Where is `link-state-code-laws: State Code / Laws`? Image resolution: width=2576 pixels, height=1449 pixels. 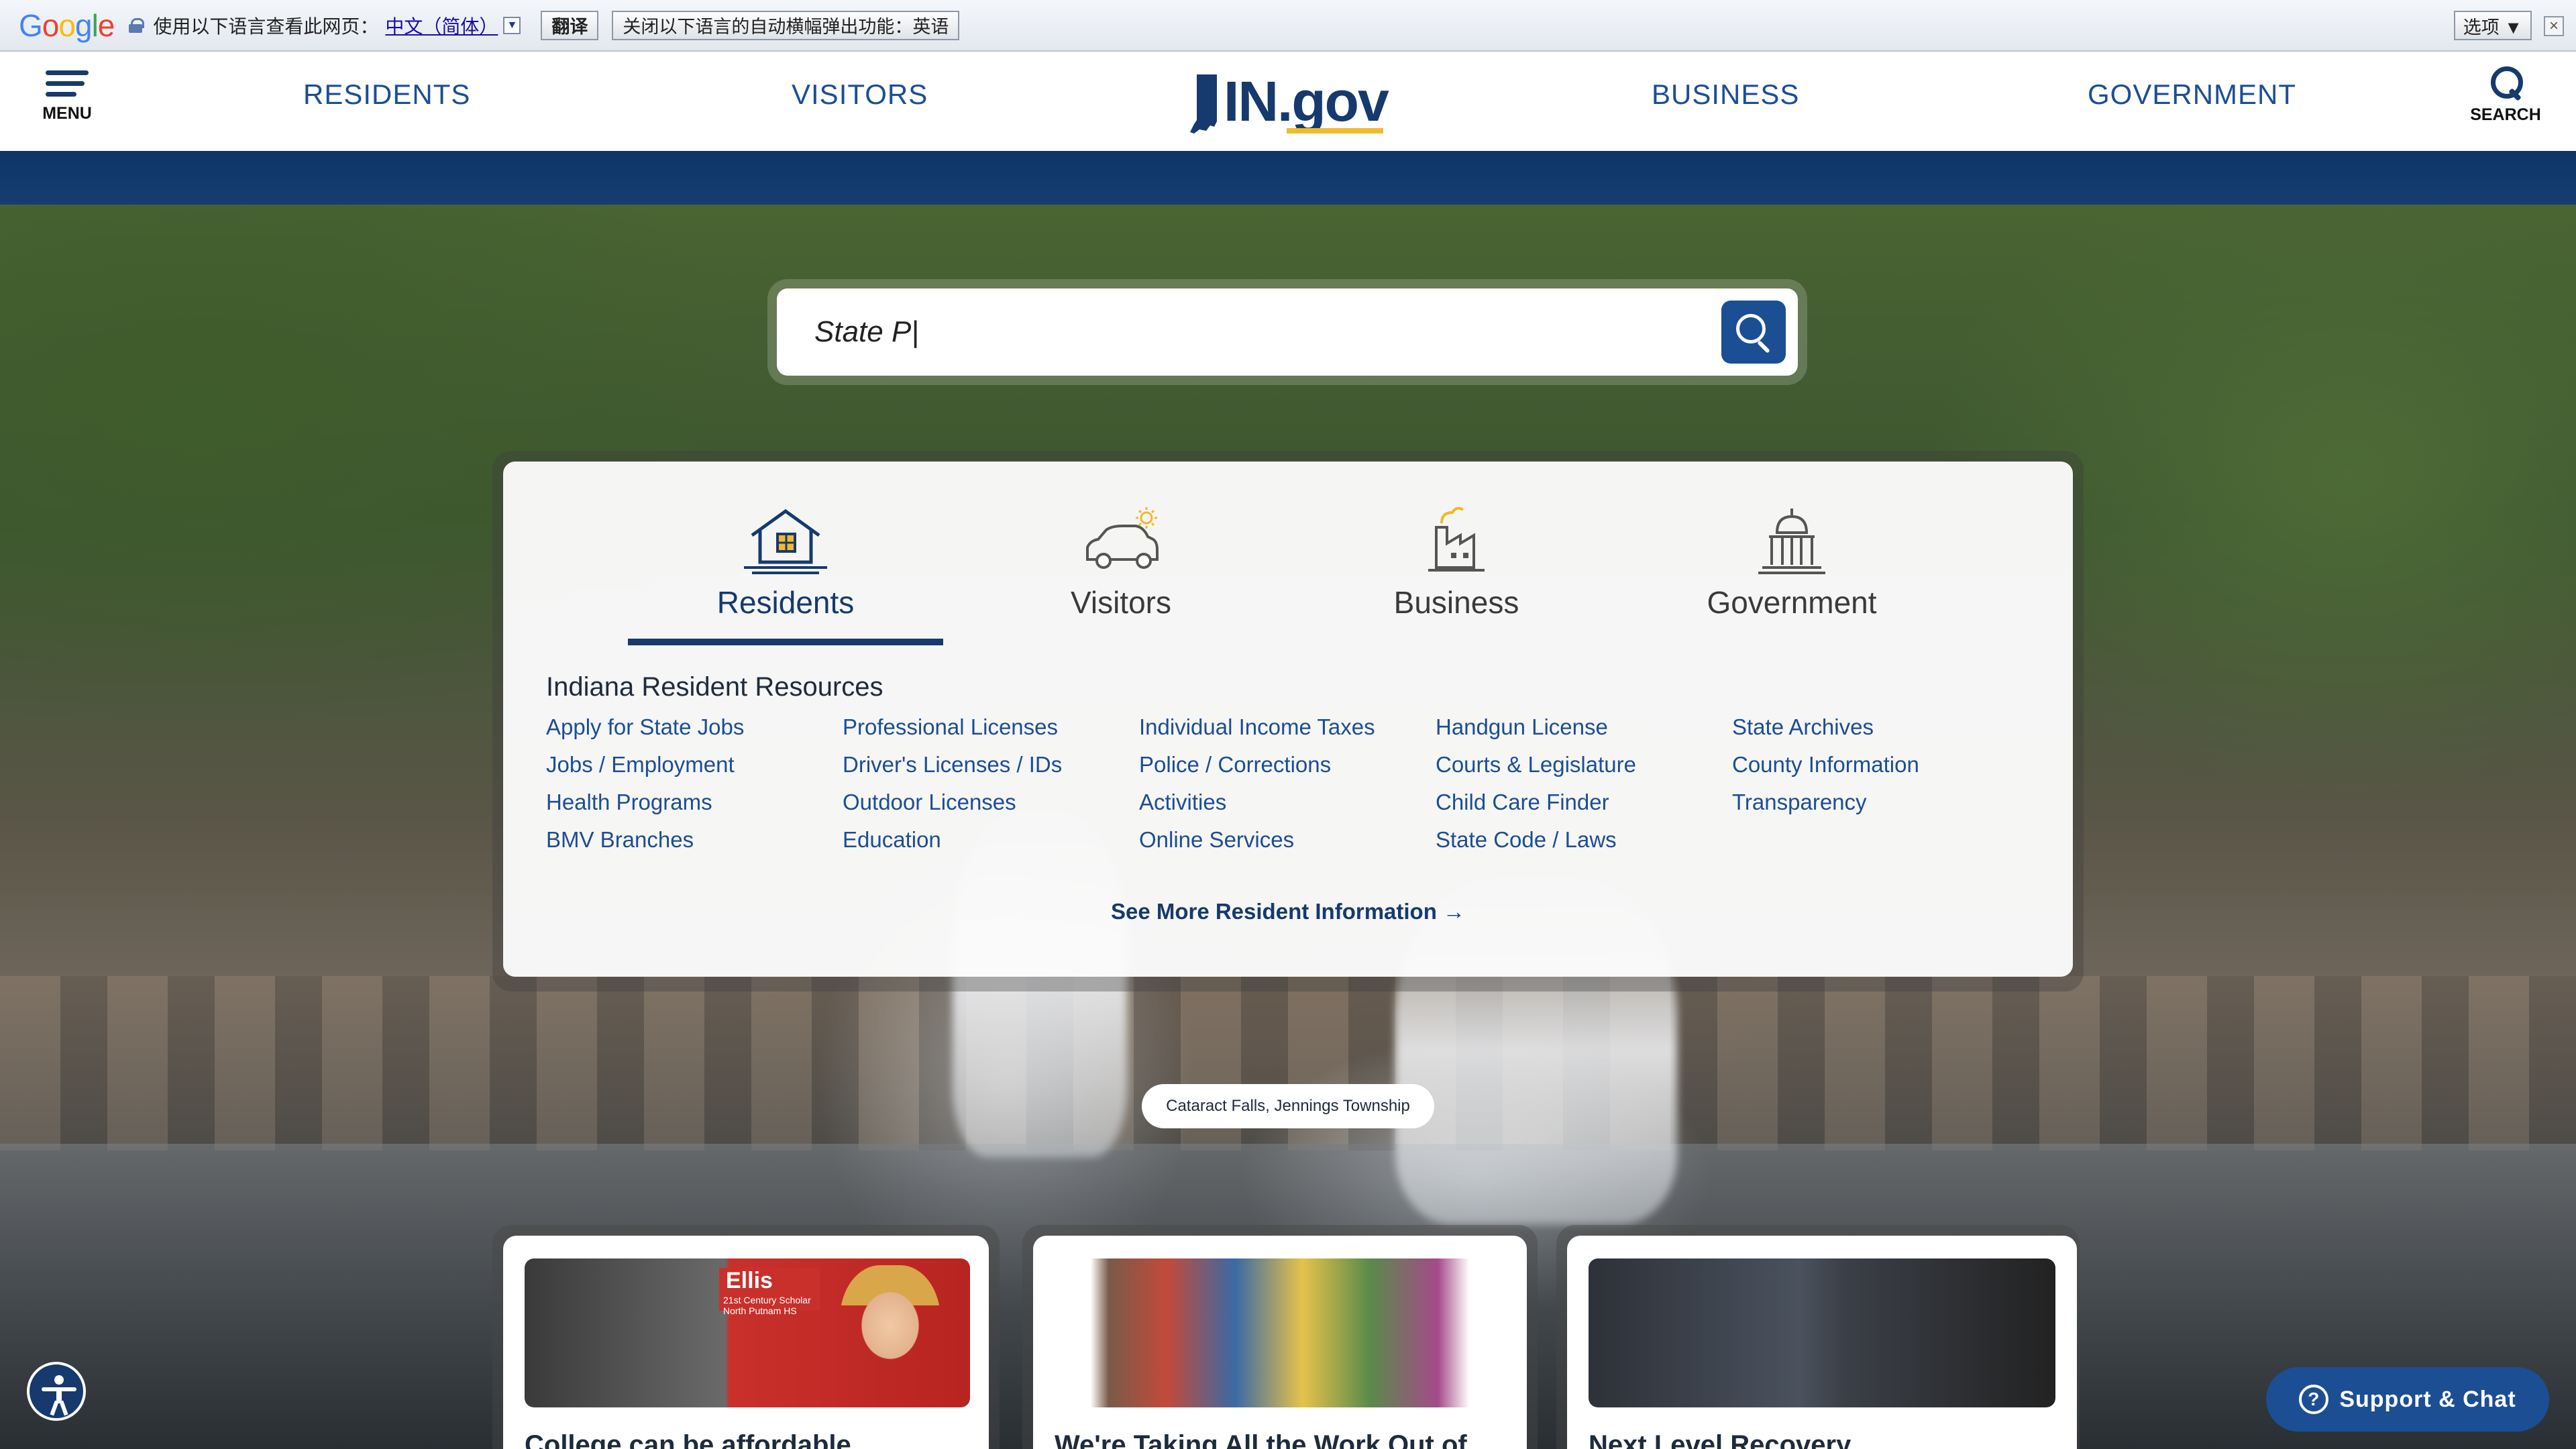
link-state-code-laws: State Code / Laws is located at coordinates (1536, 844).